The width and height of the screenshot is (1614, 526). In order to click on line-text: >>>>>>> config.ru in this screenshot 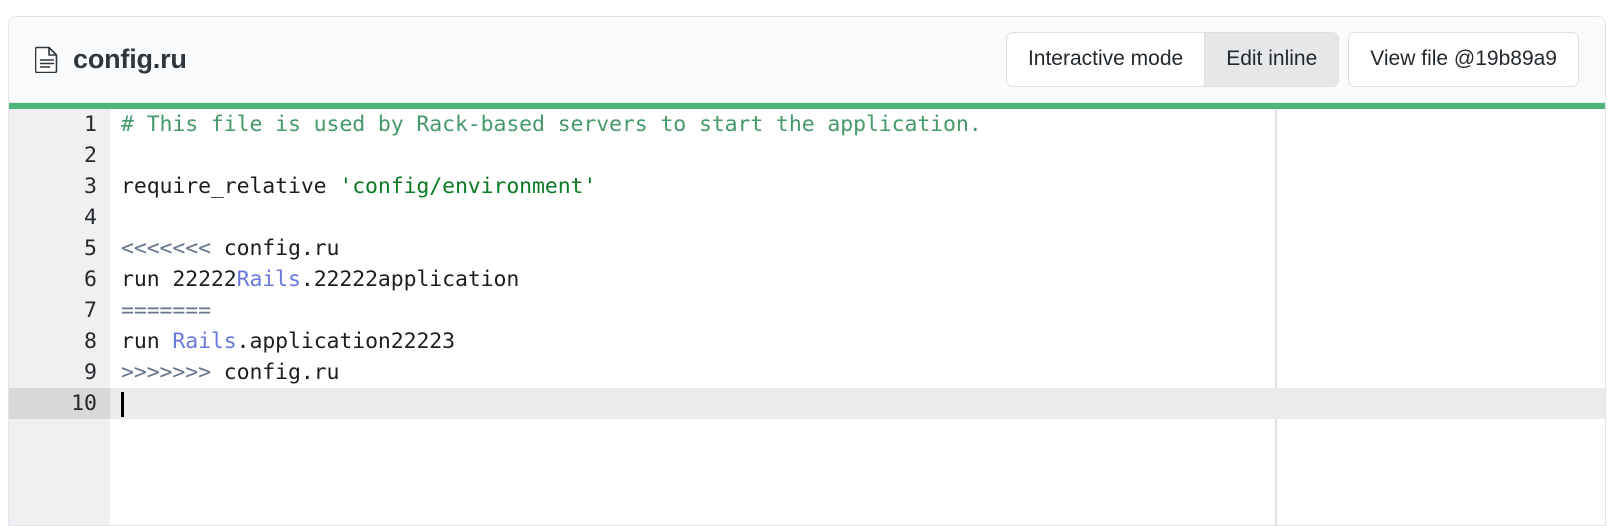, I will do `click(224, 372)`.